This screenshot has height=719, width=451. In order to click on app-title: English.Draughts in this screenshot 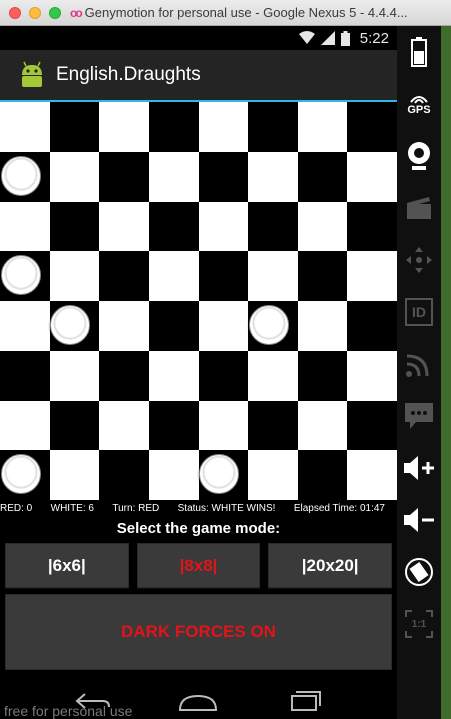, I will do `click(128, 74)`.